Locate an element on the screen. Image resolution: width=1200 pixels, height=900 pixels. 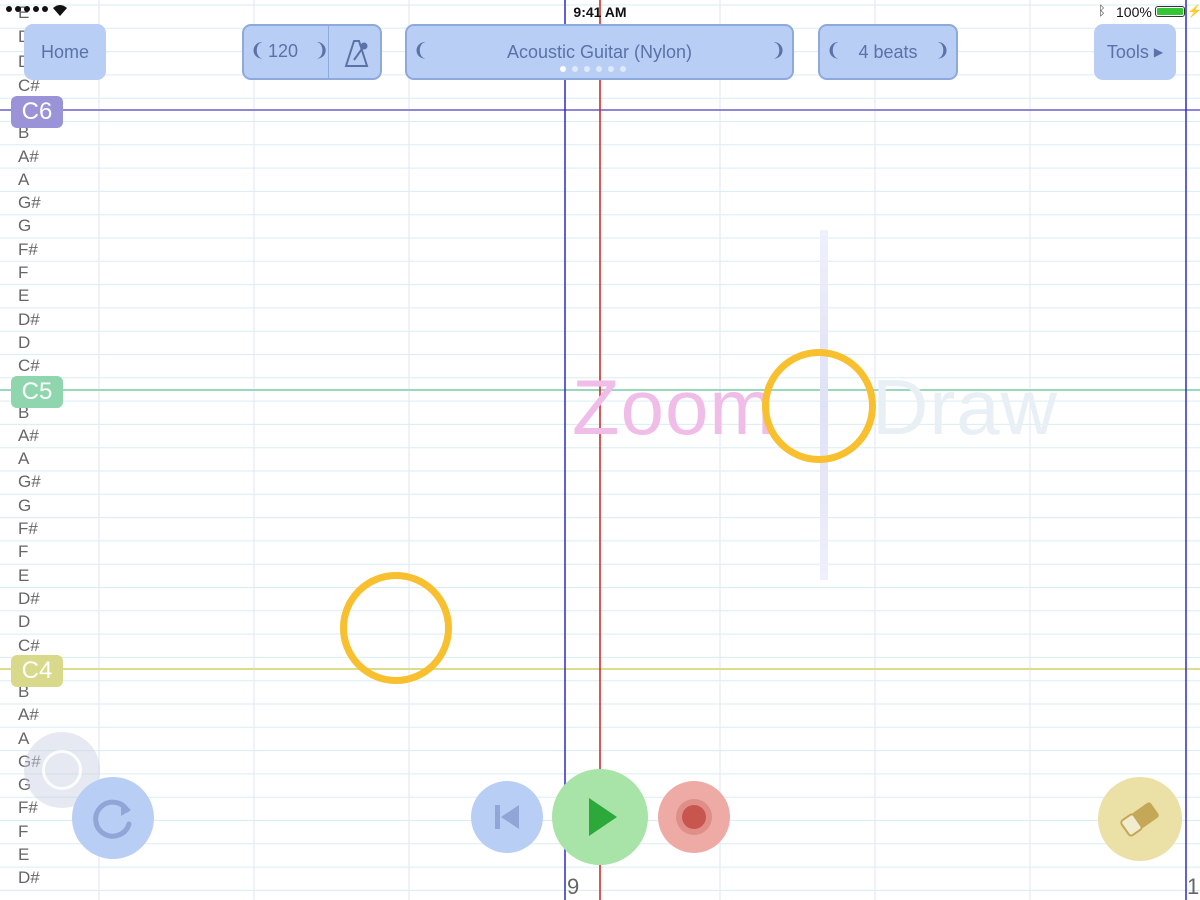
rewind-button is located at coordinates (507, 817).